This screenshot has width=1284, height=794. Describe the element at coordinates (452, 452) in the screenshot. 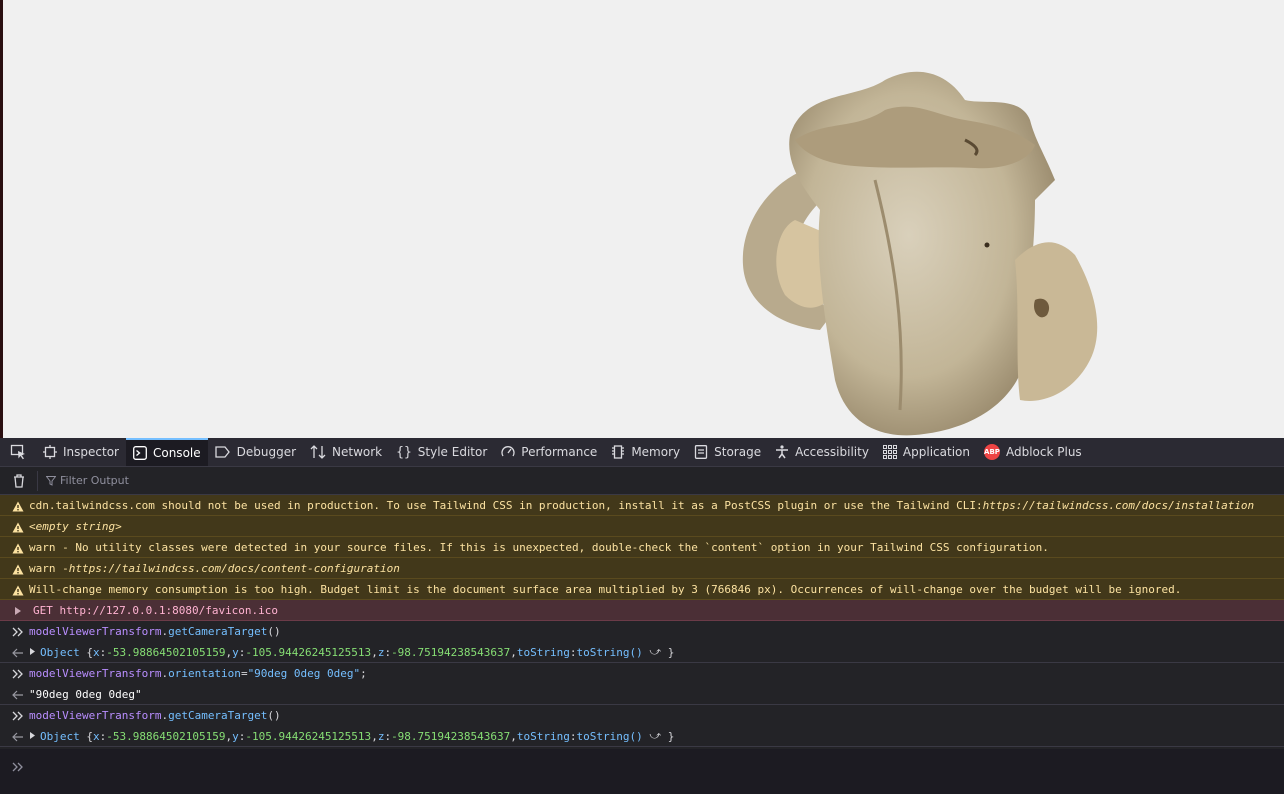

I see `tab-label: Style Editor` at that location.